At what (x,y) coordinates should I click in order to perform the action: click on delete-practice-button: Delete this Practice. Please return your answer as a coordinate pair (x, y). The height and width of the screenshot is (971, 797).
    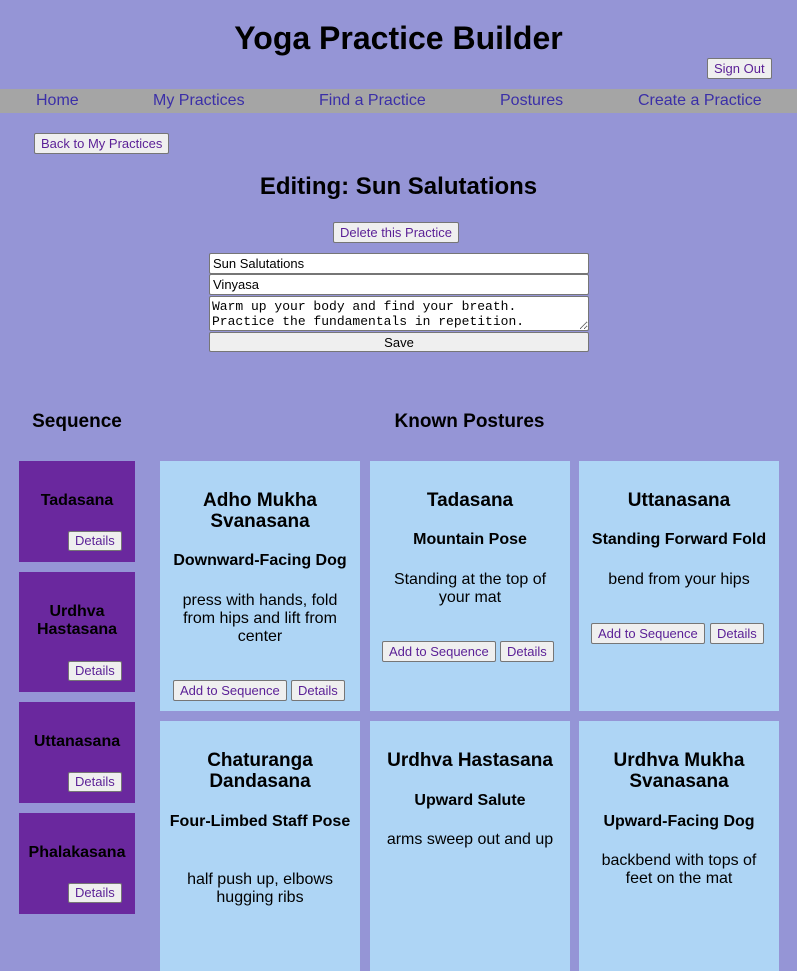
    Looking at the image, I should click on (396, 232).